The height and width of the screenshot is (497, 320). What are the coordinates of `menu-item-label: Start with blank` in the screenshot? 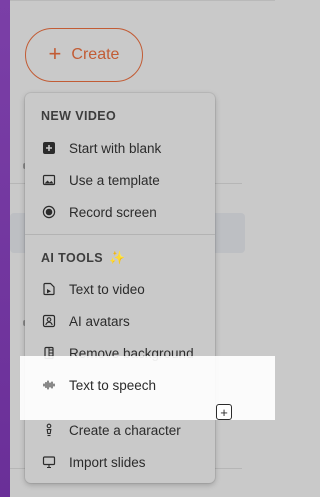 It's located at (115, 148).